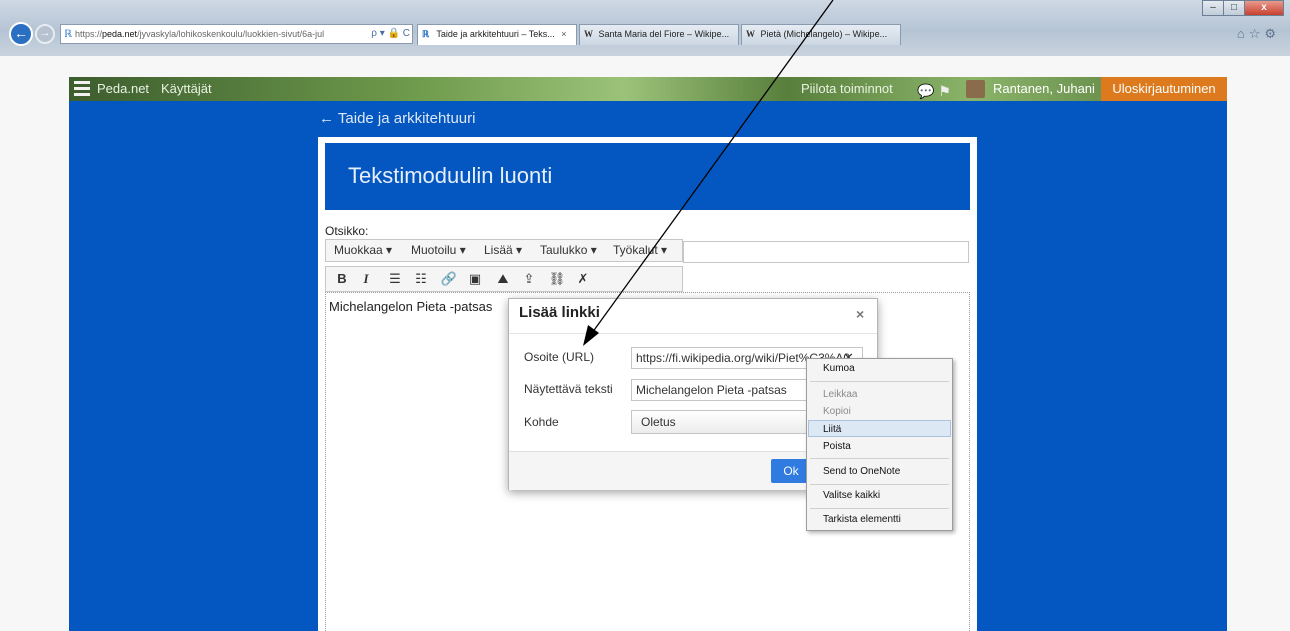 The height and width of the screenshot is (631, 1290). I want to click on image-icon: ▣, so click(475, 279).